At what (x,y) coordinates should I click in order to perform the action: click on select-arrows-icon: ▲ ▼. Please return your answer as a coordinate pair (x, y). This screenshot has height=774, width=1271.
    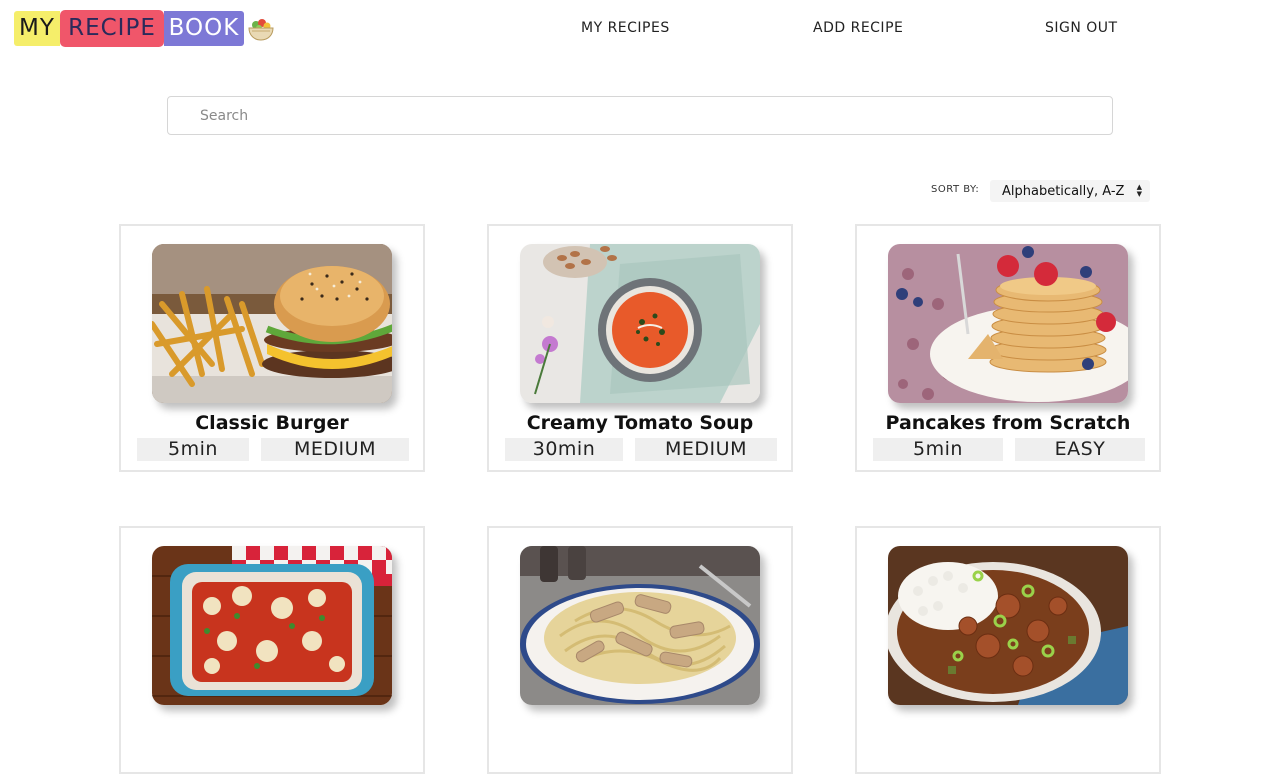
    Looking at the image, I should click on (1139, 190).